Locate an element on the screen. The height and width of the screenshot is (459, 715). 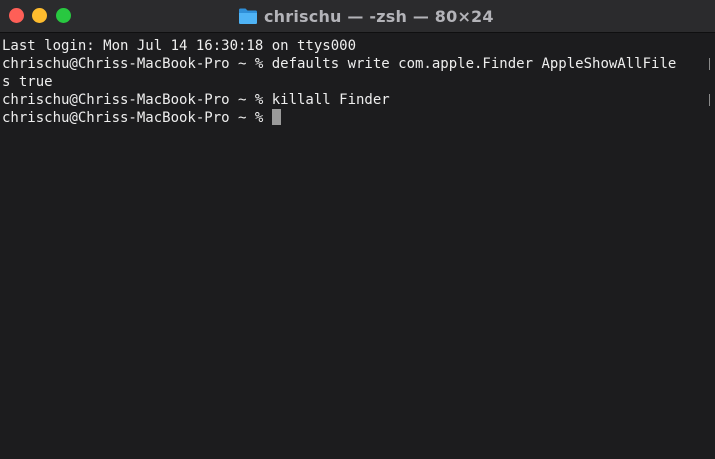
terminal-prompt-line: chrischu@Chriss-MacBook-Pro ~ % is located at coordinates (141, 118).